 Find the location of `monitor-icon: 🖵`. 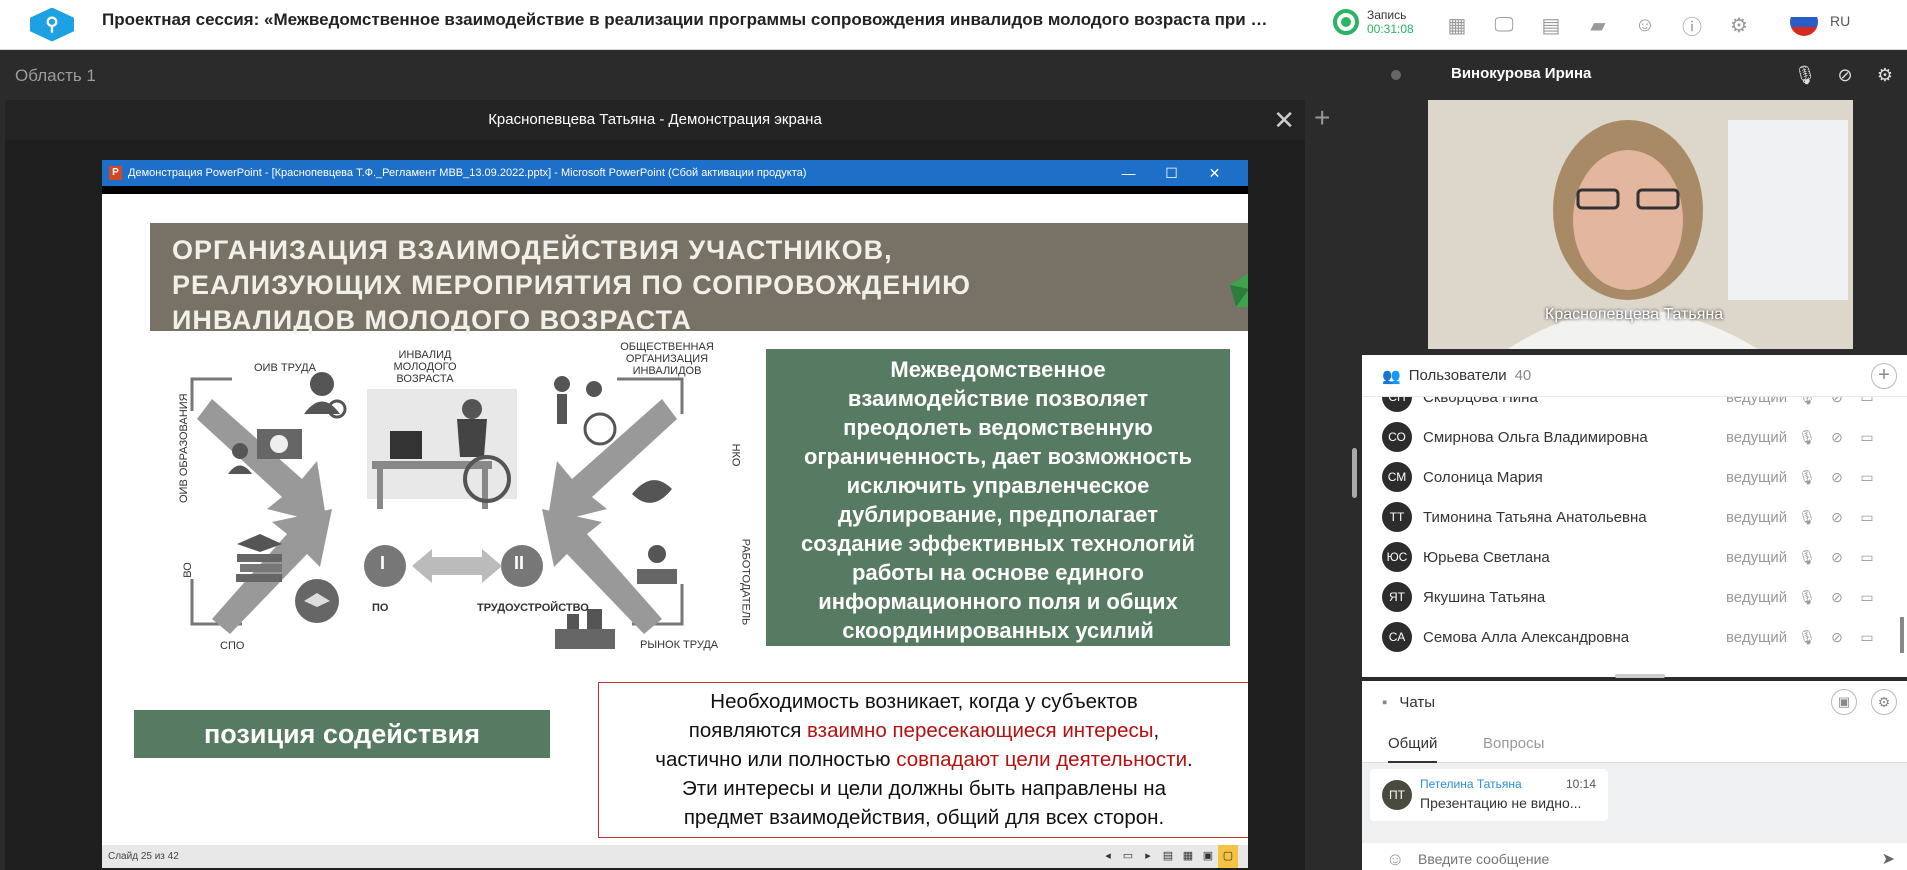

monitor-icon: 🖵 is located at coordinates (1504, 25).